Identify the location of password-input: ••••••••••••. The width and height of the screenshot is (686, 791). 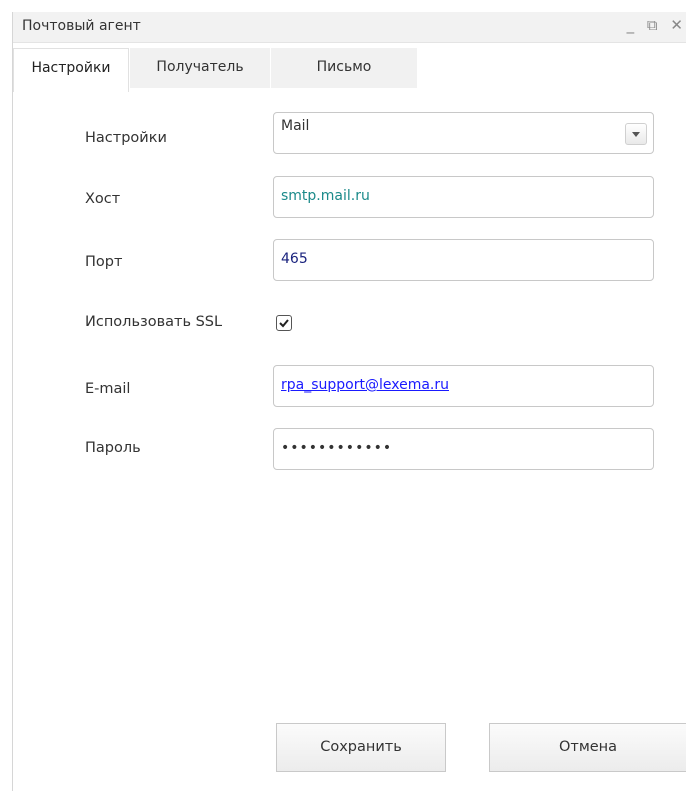
(463, 449).